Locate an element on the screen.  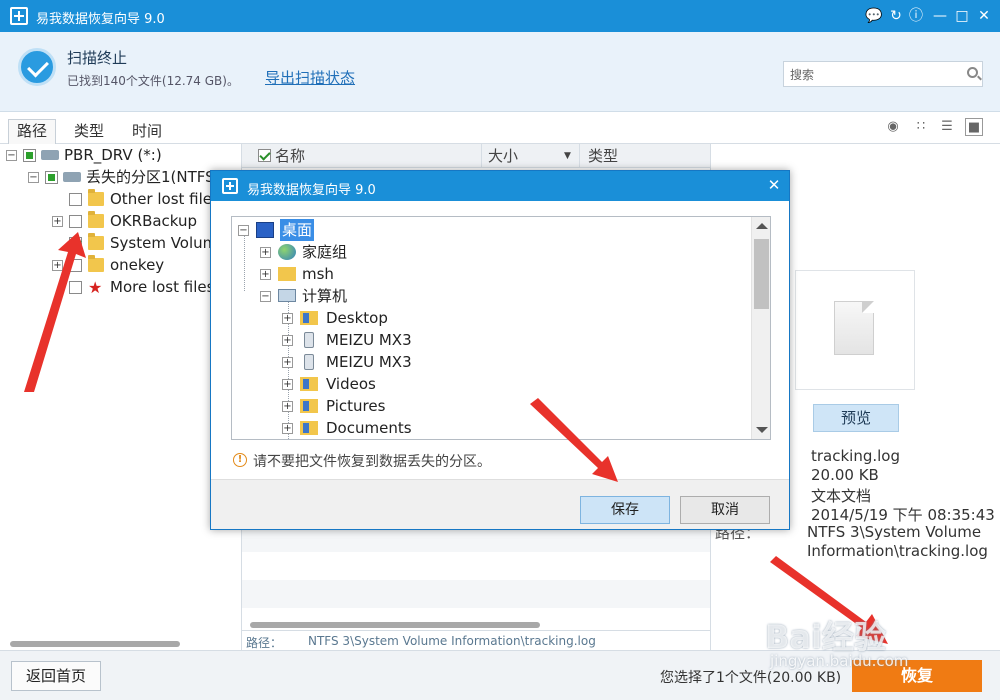
baidu-watermark-url: jingyan.baidu.com is located at coordinates (839, 661).